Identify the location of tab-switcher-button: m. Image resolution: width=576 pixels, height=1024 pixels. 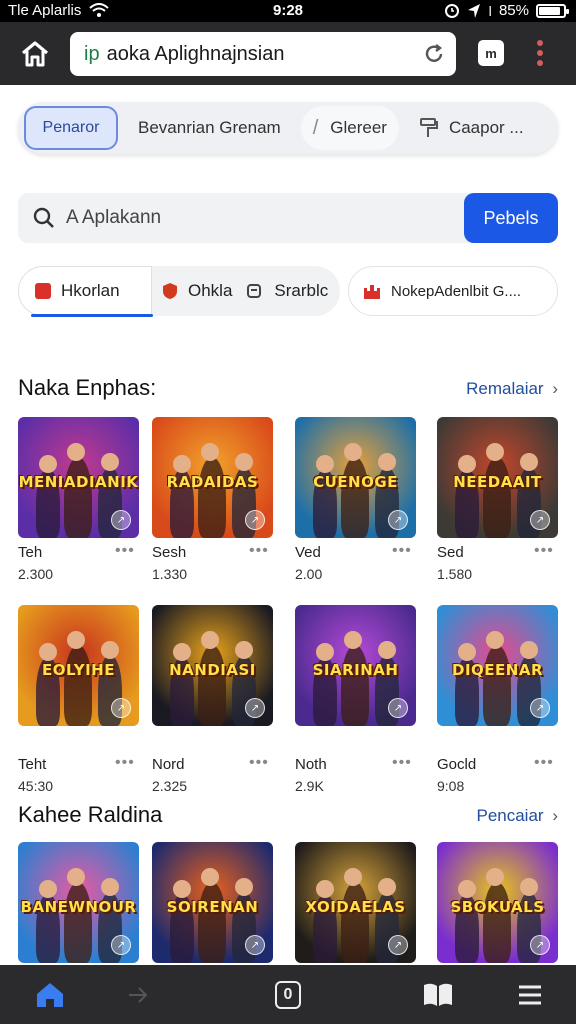
(491, 53).